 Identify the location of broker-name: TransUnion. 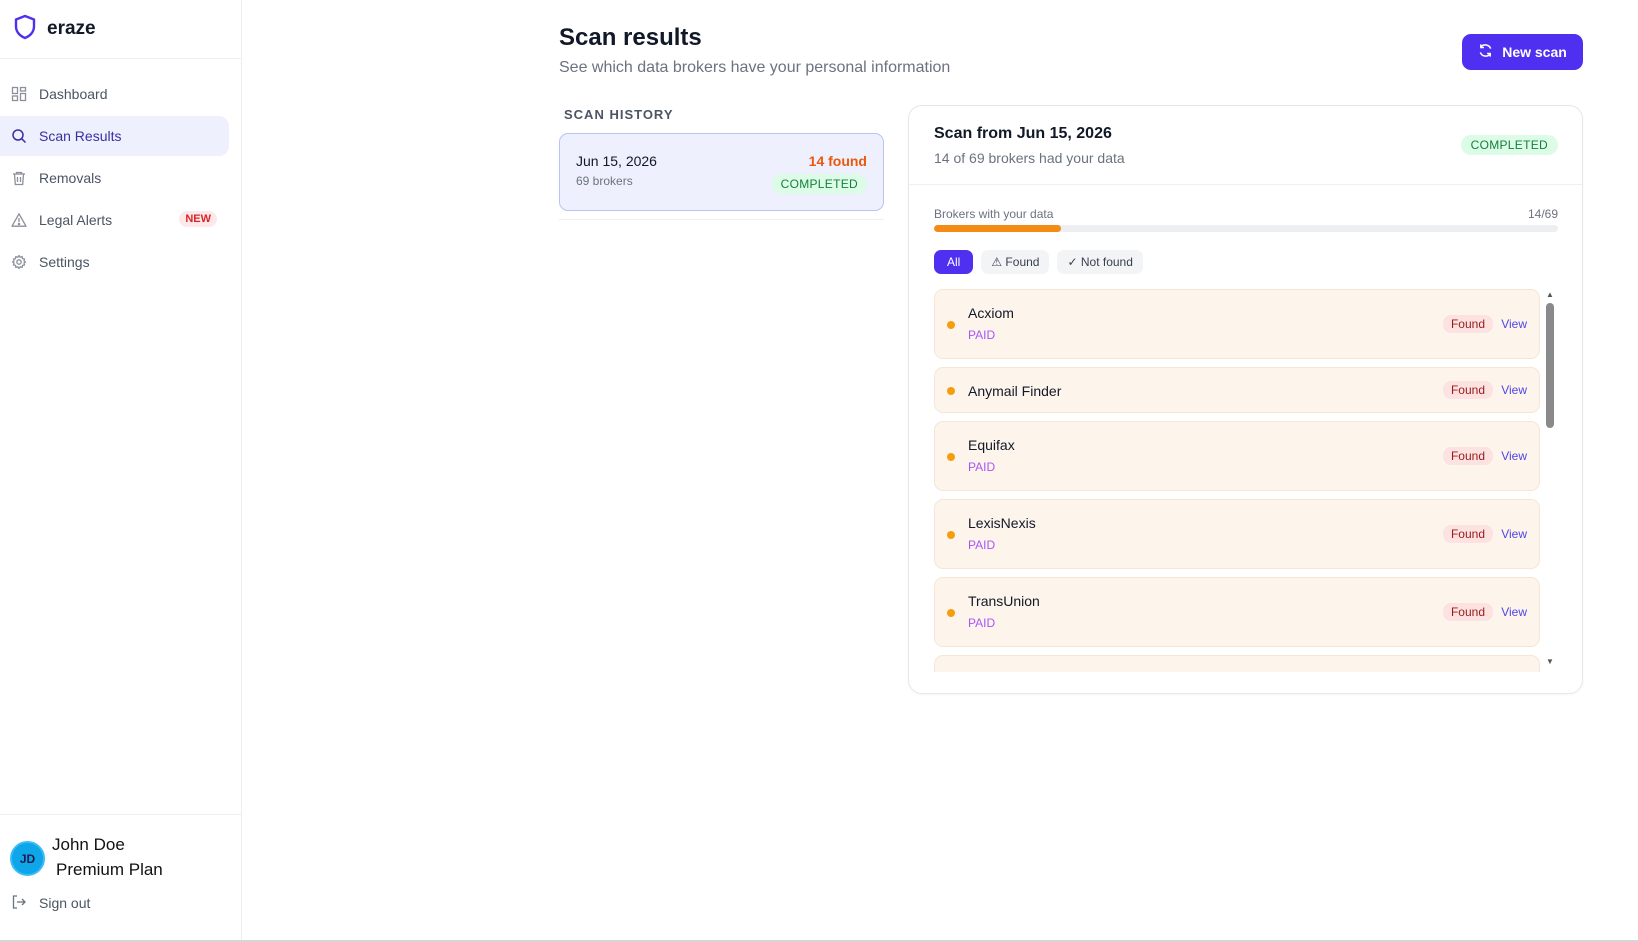
(1004, 601).